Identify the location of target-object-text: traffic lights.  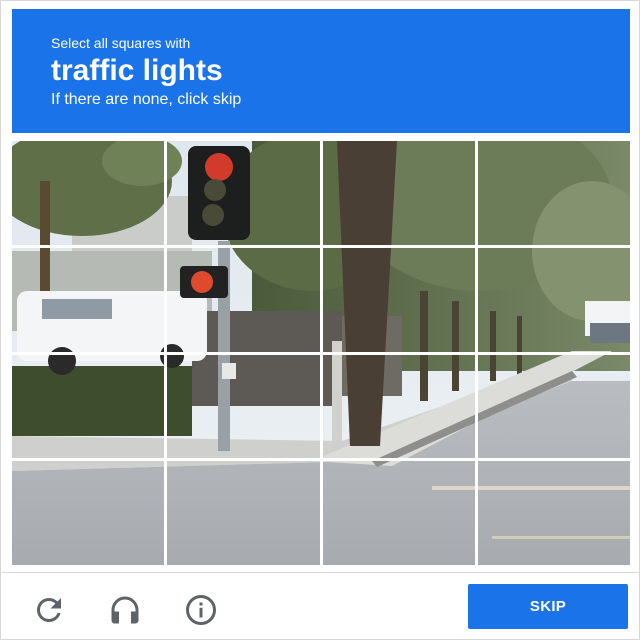
(137, 70).